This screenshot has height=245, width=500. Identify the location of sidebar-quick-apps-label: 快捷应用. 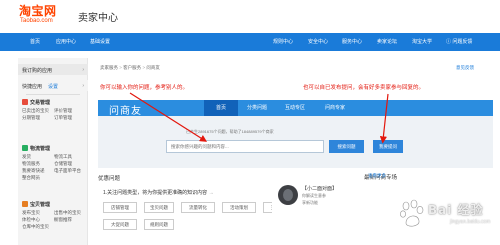
(32, 87).